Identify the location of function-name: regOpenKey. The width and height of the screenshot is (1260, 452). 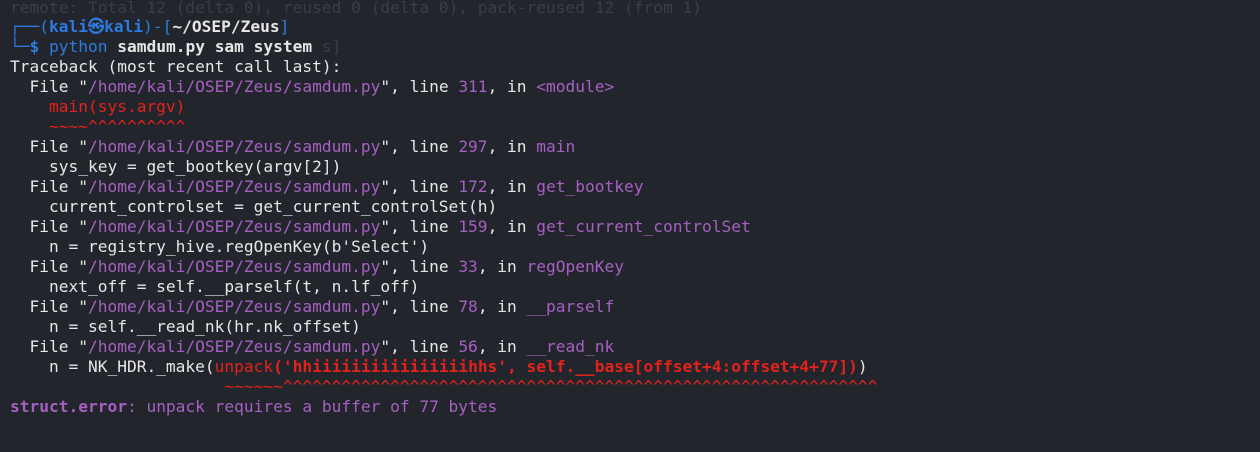
(575, 266).